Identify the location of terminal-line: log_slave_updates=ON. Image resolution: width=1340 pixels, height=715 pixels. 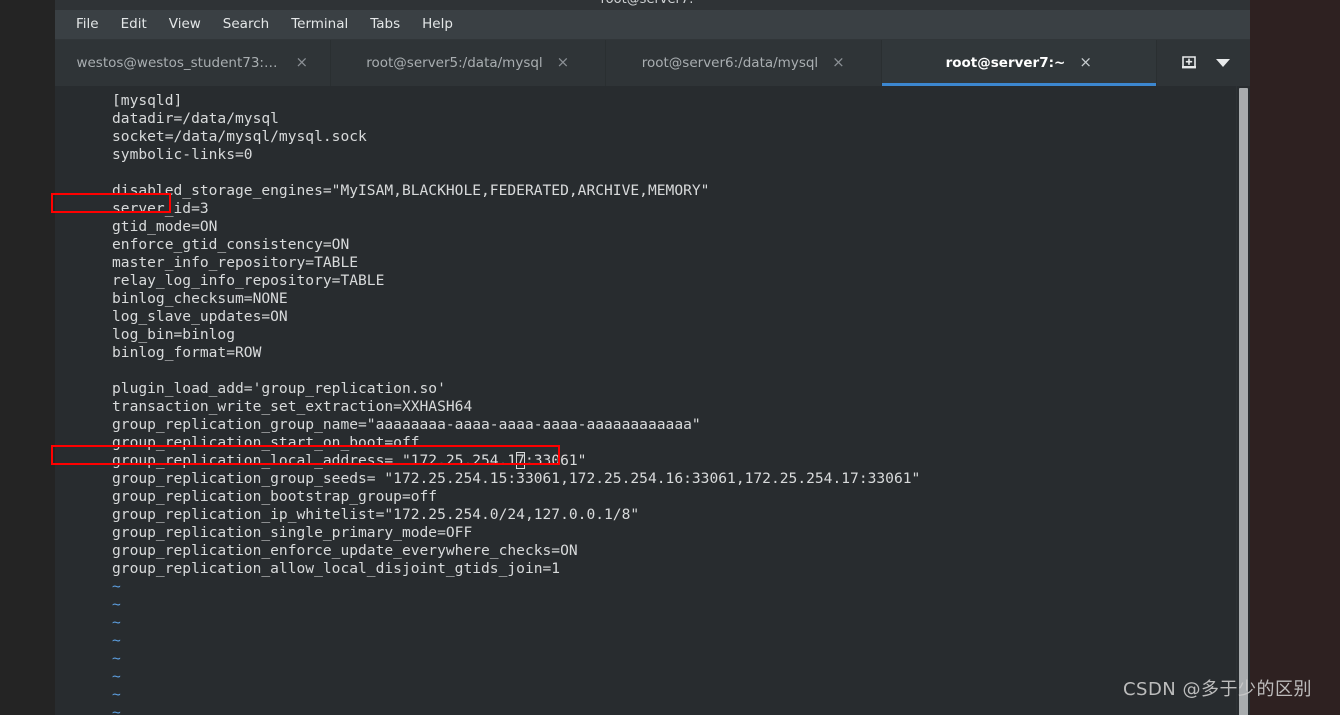
(200, 316).